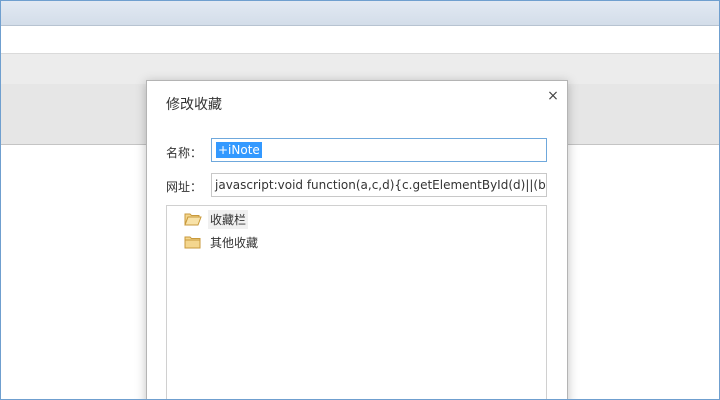 Image resolution: width=720 pixels, height=400 pixels. I want to click on url-label: 网址：, so click(184, 187).